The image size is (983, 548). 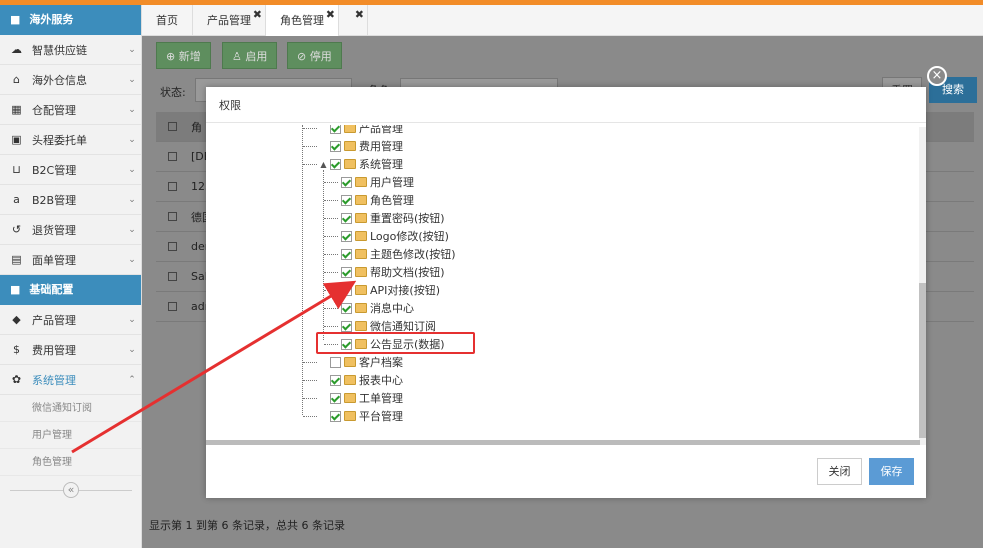 What do you see at coordinates (323, 164) in the screenshot?
I see `collapse-icon: ▲` at bounding box center [323, 164].